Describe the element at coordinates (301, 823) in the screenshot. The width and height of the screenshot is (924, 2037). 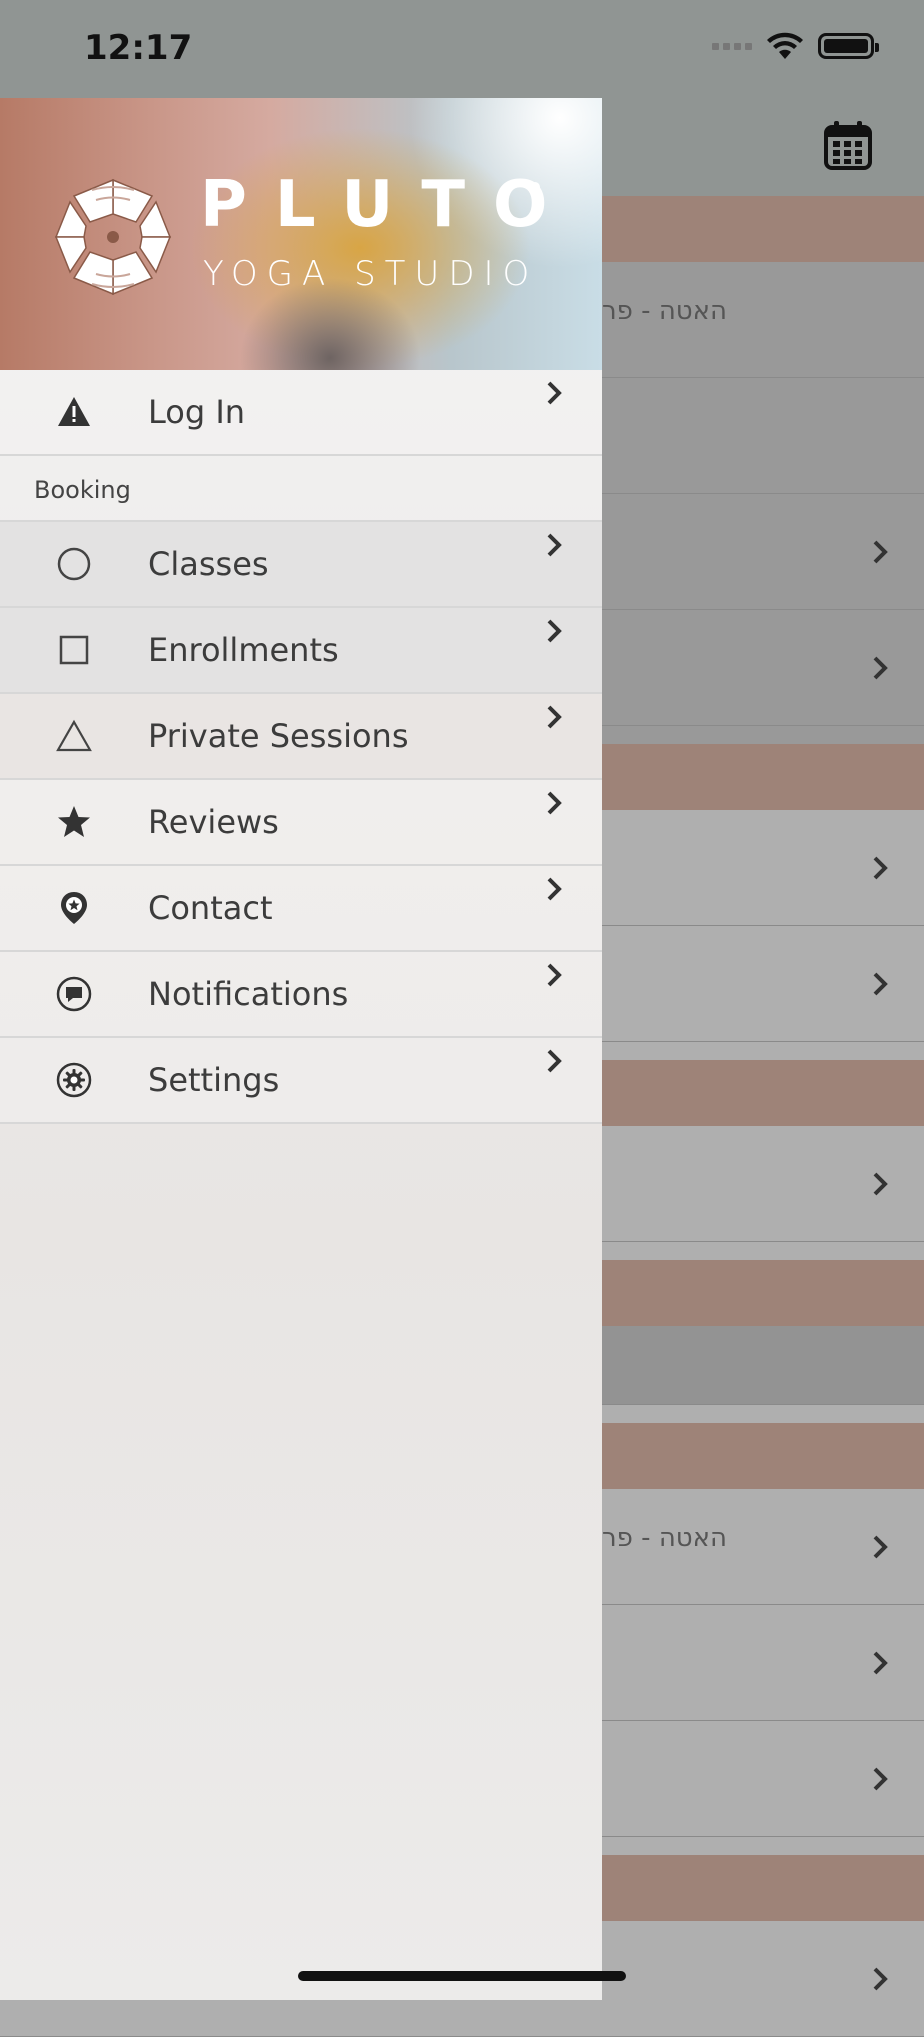
I see `menu-item-reviews: Reviews` at that location.